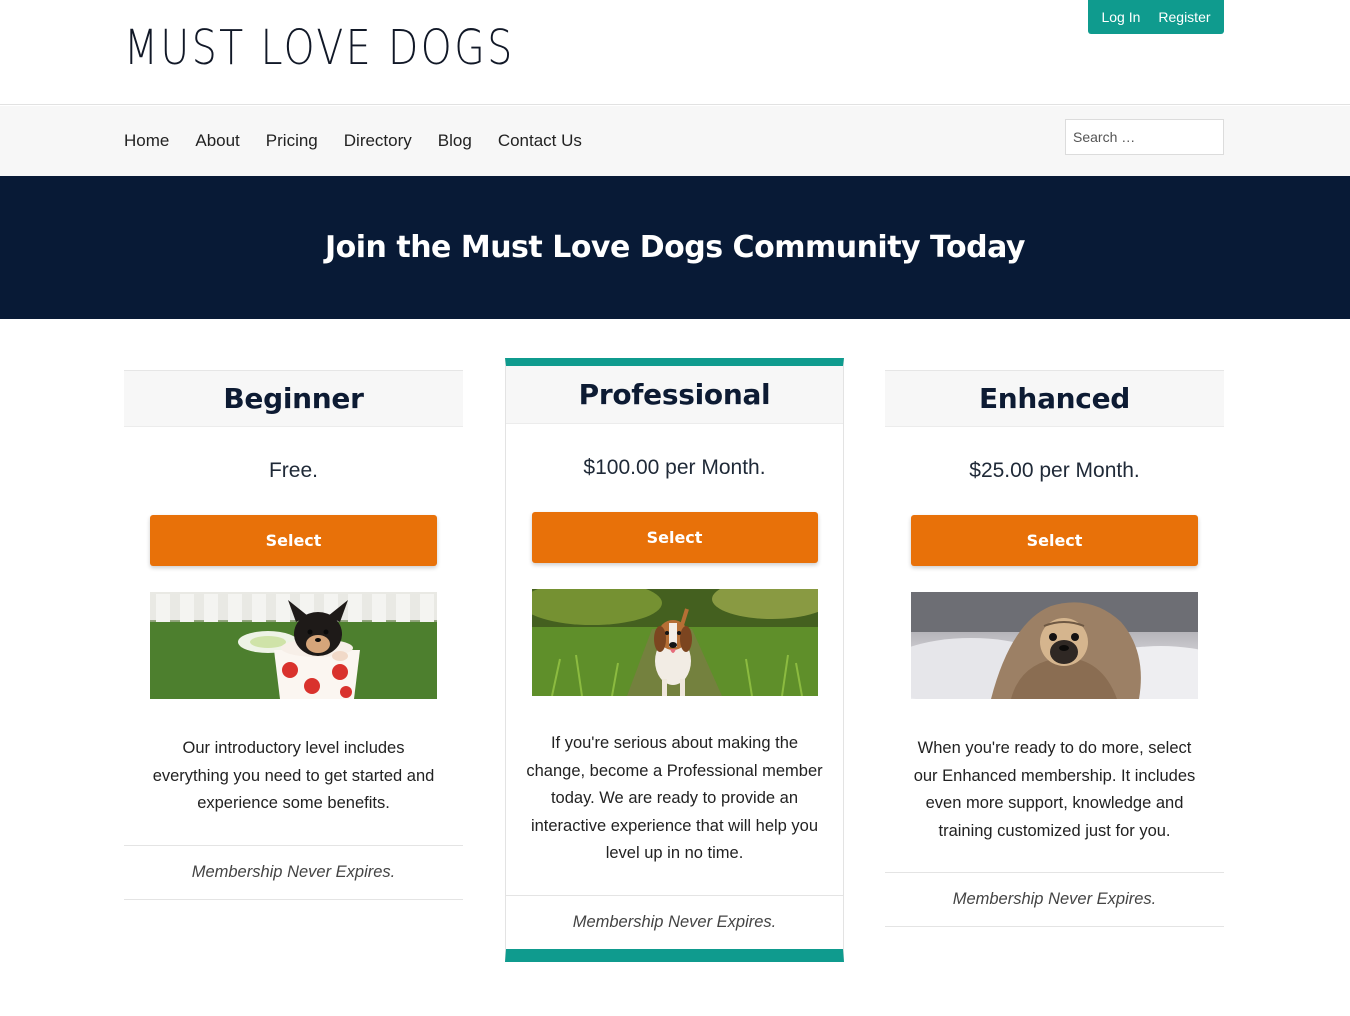 This screenshot has width=1350, height=1016. I want to click on nav-item-about: About, so click(217, 141).